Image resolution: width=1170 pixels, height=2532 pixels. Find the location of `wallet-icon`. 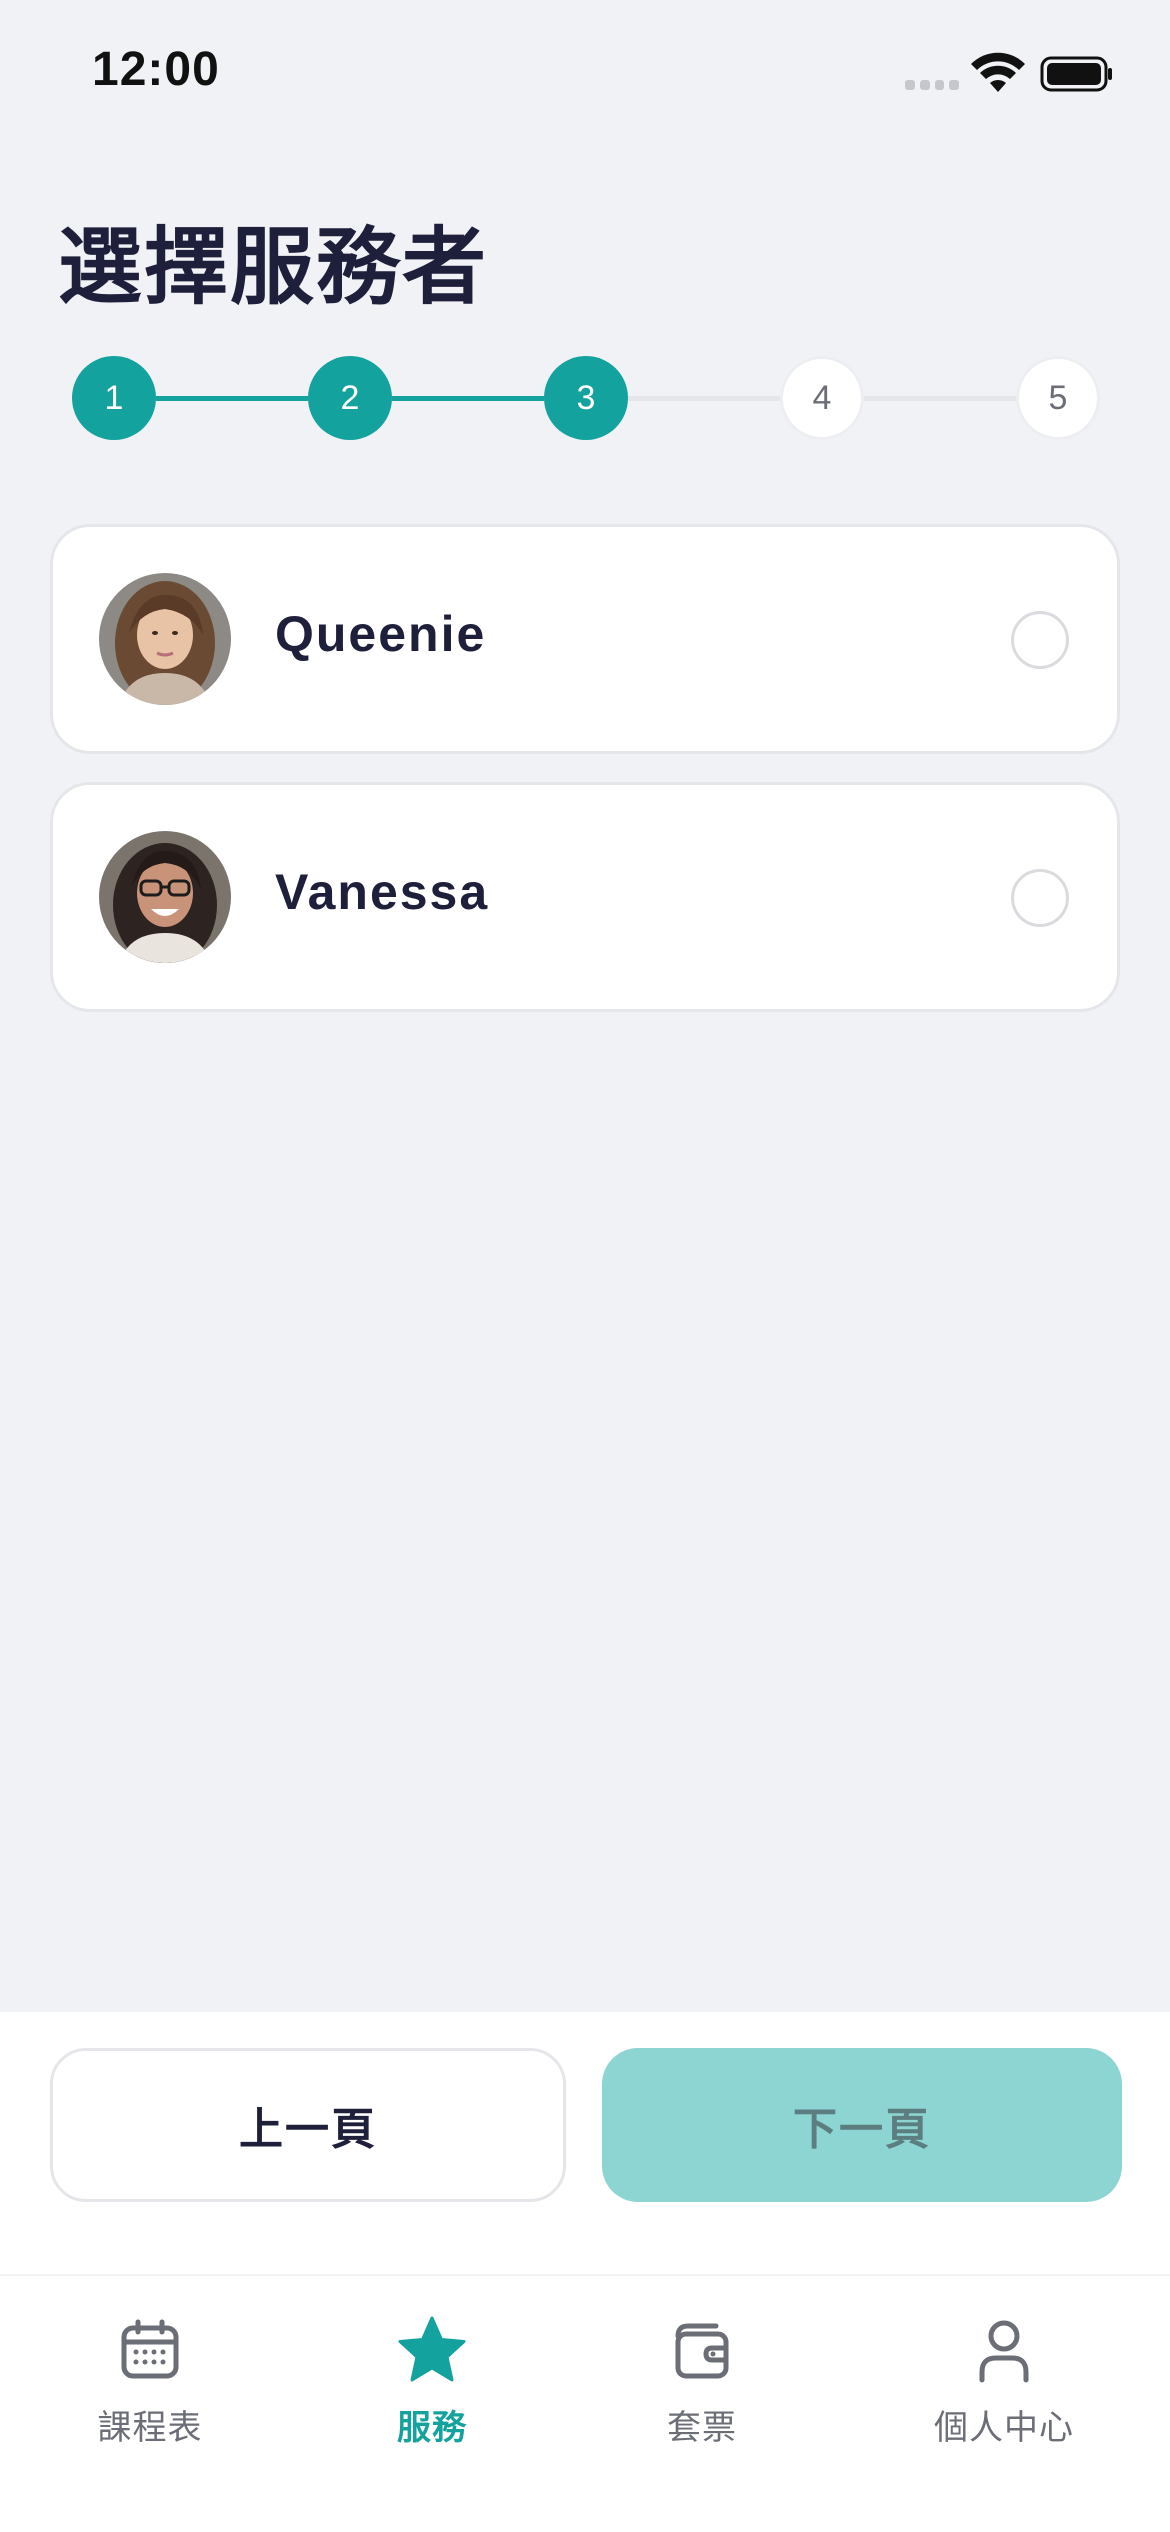

wallet-icon is located at coordinates (702, 2351).